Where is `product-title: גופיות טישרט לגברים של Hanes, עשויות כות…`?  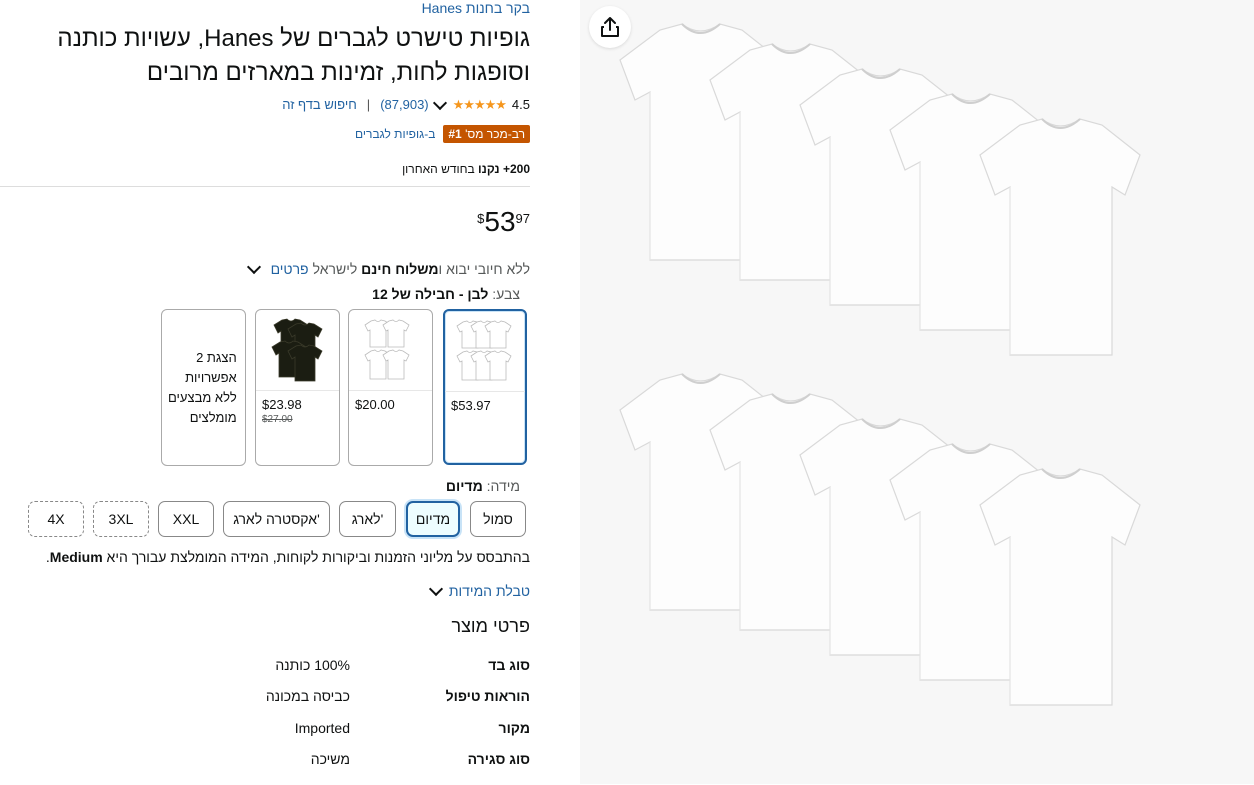
product-title: גופיות טישרט לגברים של Hanes, עשויות כות… is located at coordinates (293, 55).